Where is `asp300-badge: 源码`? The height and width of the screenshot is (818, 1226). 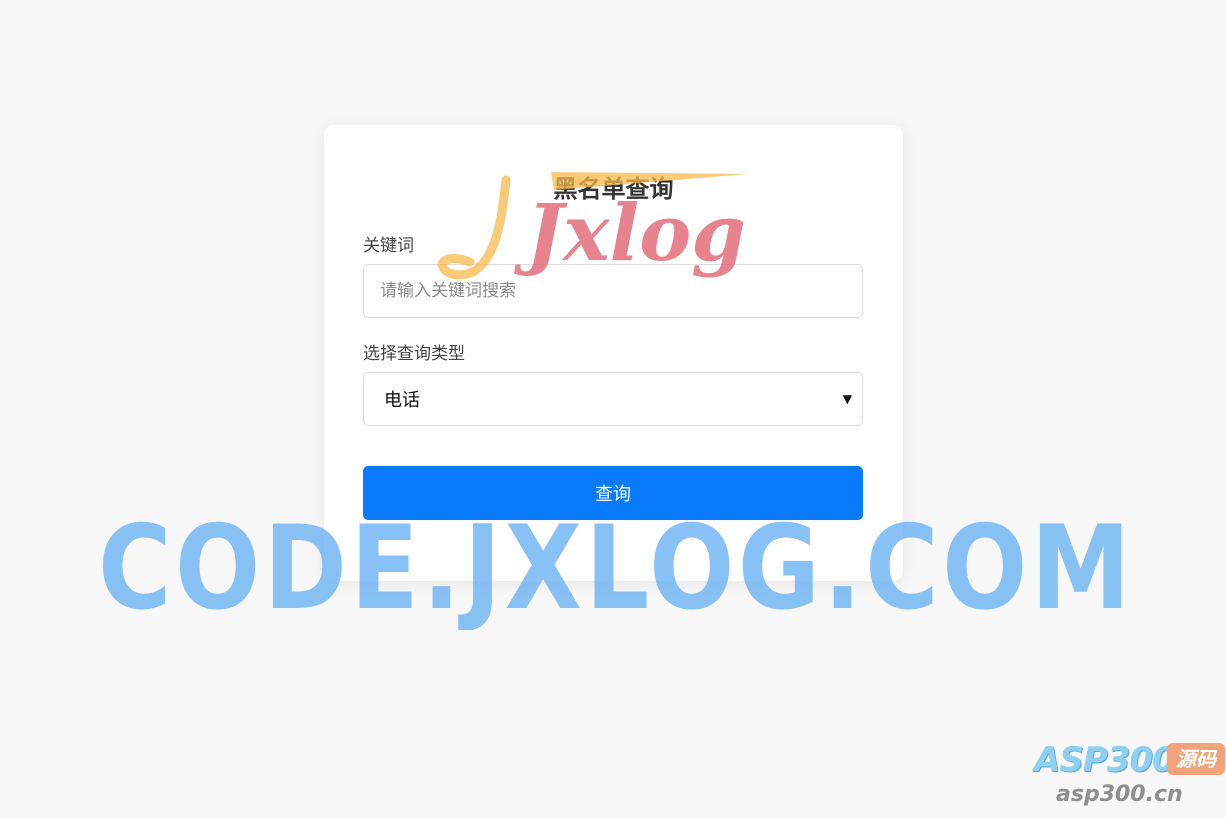
asp300-badge: 源码 is located at coordinates (1196, 759).